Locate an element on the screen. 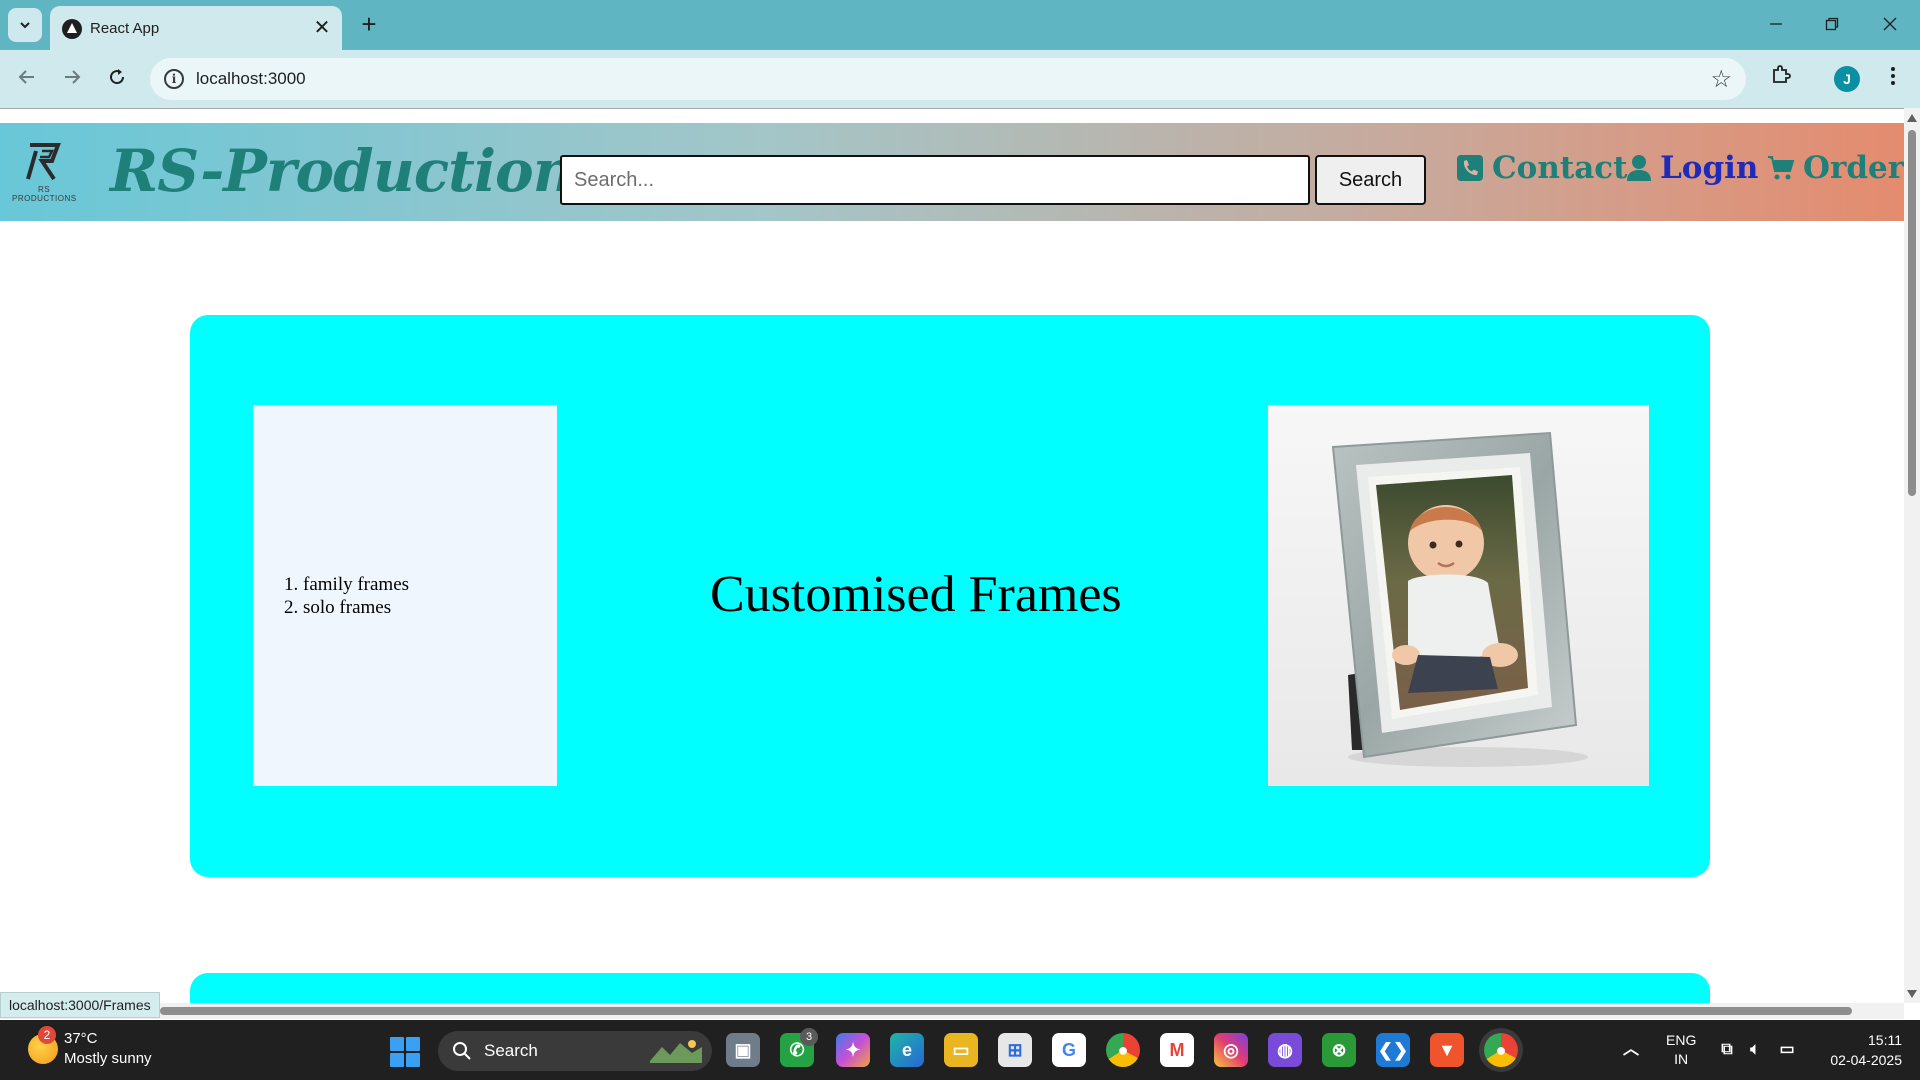  puzzle-icon is located at coordinates (1782, 74).